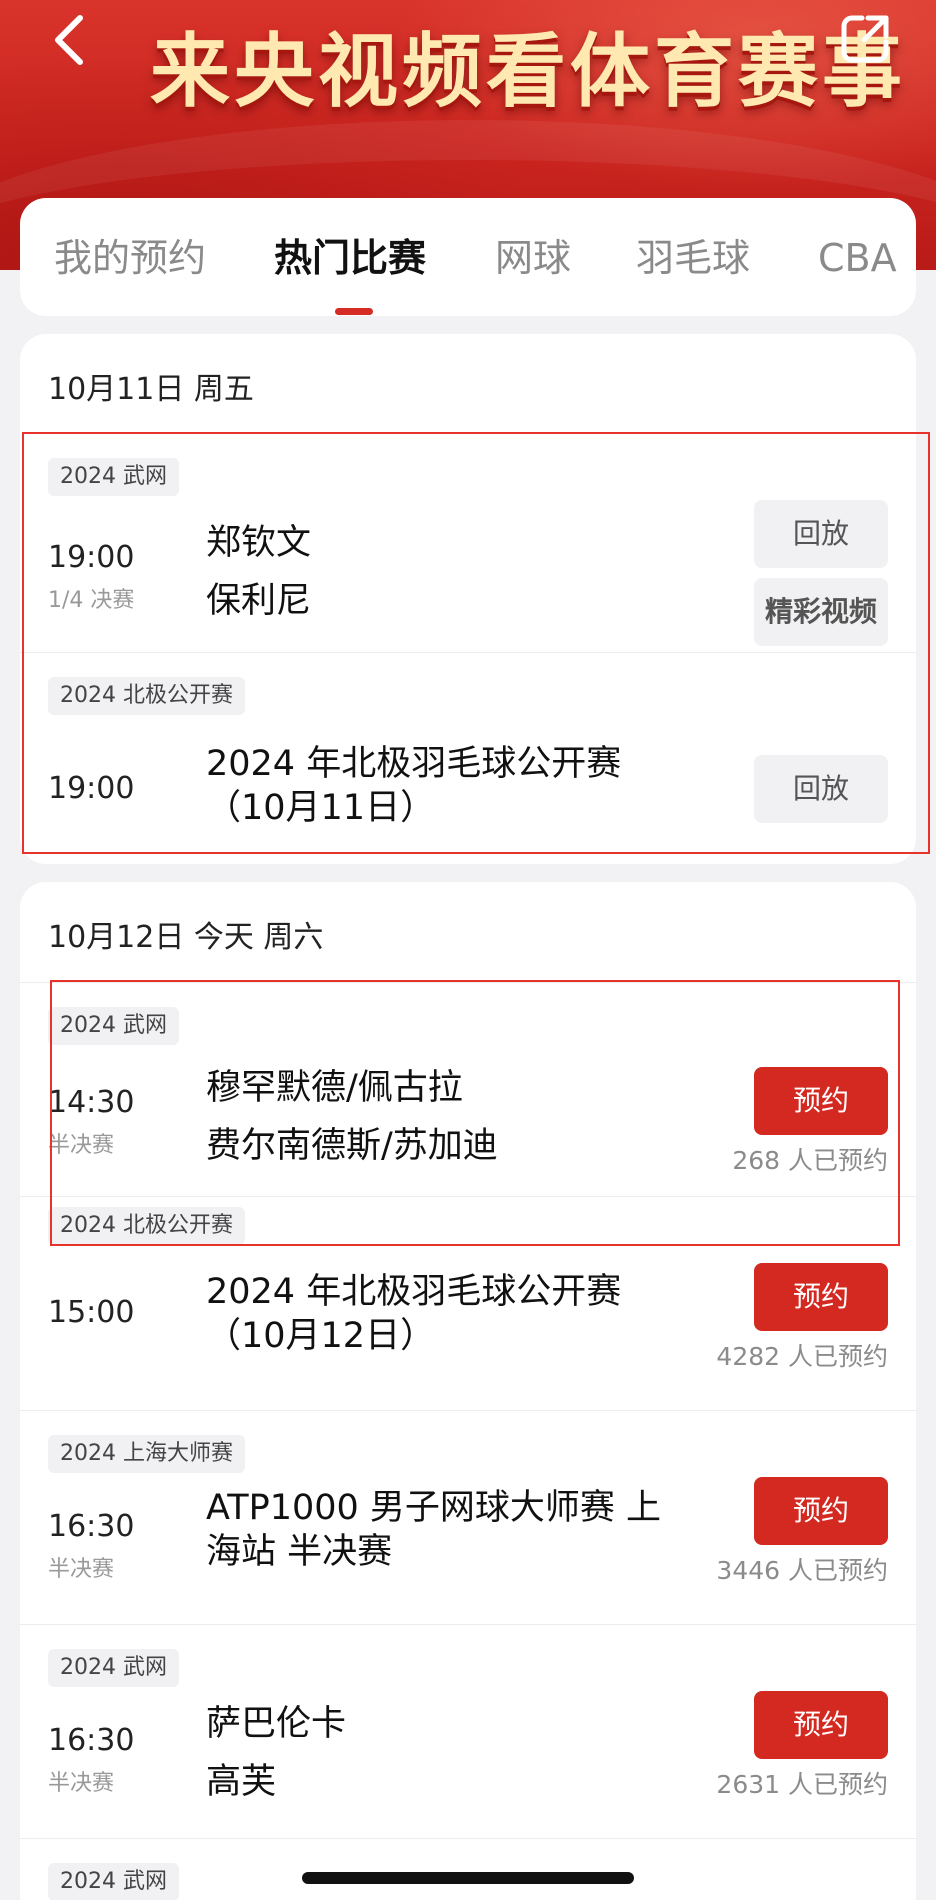 The image size is (936, 1900). Describe the element at coordinates (321, 1336) in the screenshot. I see `match-title: （10月12日）` at that location.